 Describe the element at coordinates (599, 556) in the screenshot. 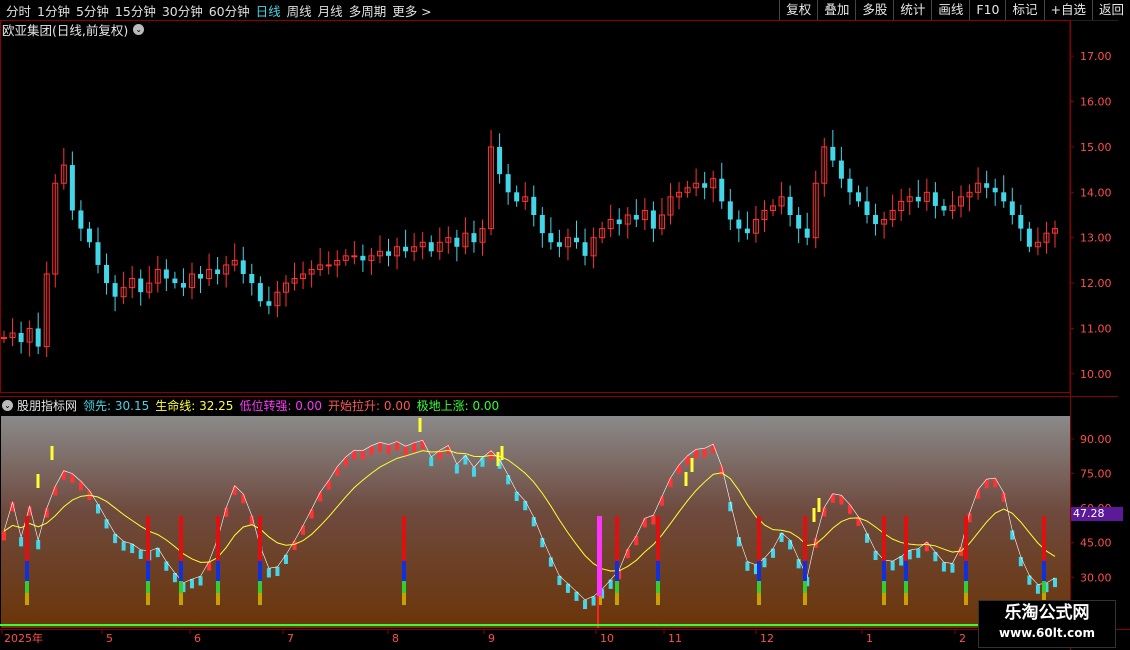

I see `signal-magenta` at that location.